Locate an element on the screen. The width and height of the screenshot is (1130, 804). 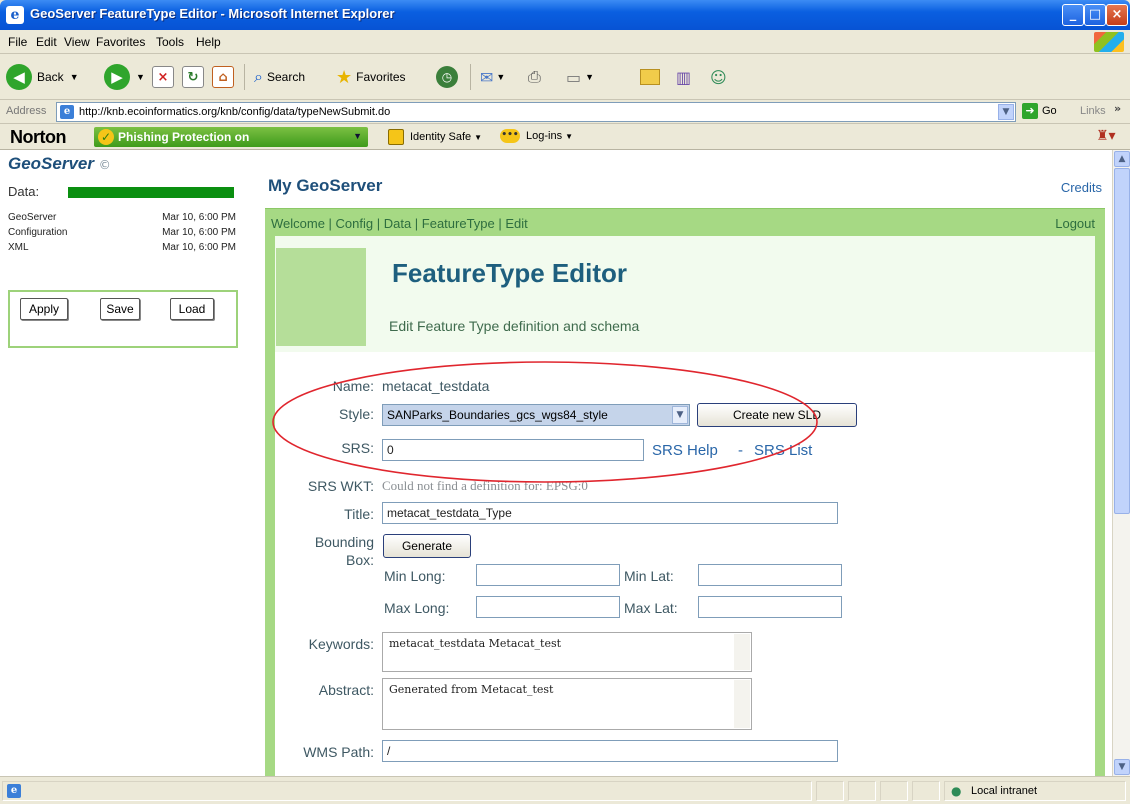
status-row-name: Configuration is located at coordinates (38, 232).